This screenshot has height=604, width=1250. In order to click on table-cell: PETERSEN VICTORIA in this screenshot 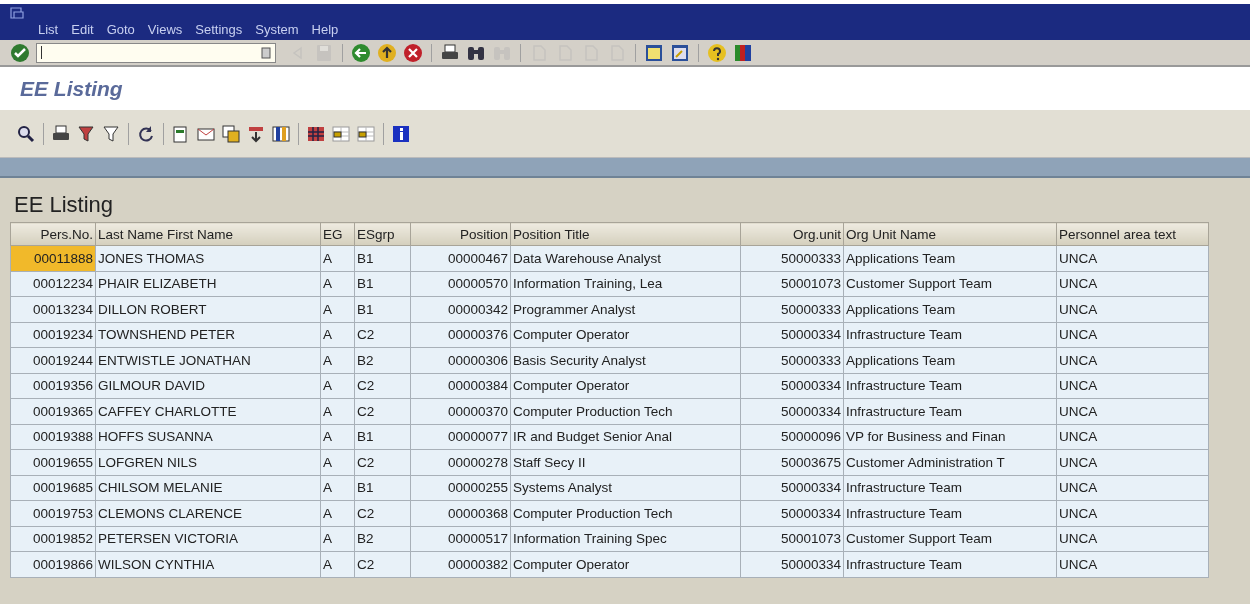, I will do `click(208, 539)`.